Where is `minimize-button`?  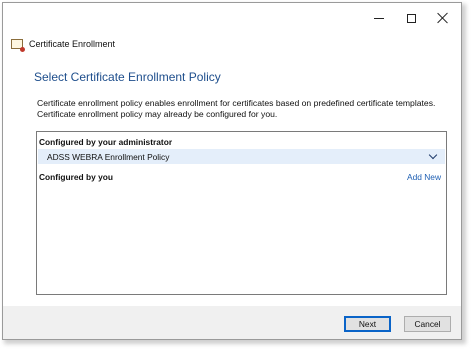 minimize-button is located at coordinates (379, 18).